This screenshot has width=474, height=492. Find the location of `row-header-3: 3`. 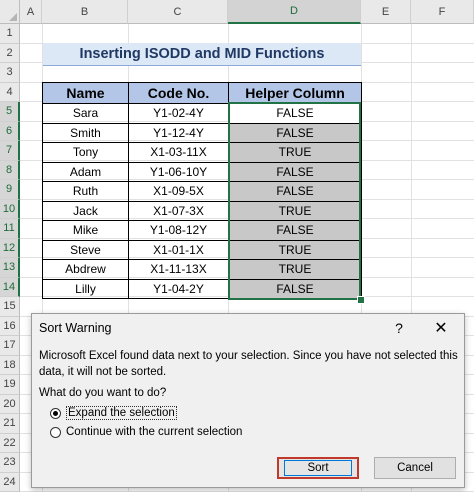

row-header-3: 3 is located at coordinates (10, 73).